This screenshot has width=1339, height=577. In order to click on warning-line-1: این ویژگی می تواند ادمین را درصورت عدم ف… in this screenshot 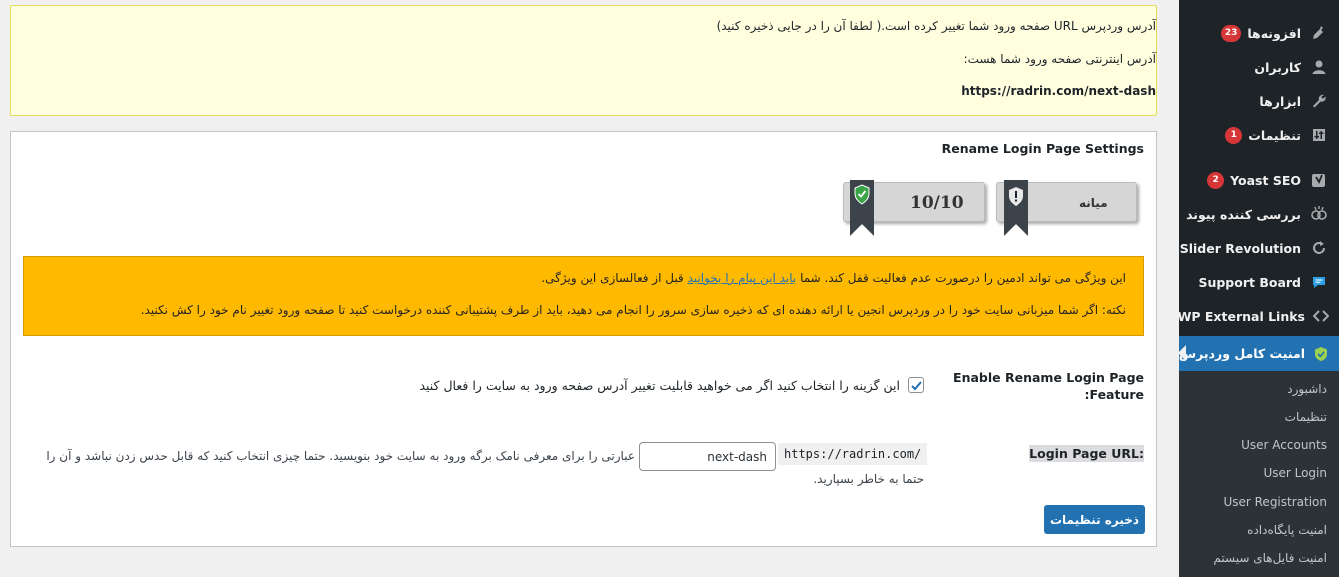, I will do `click(833, 278)`.